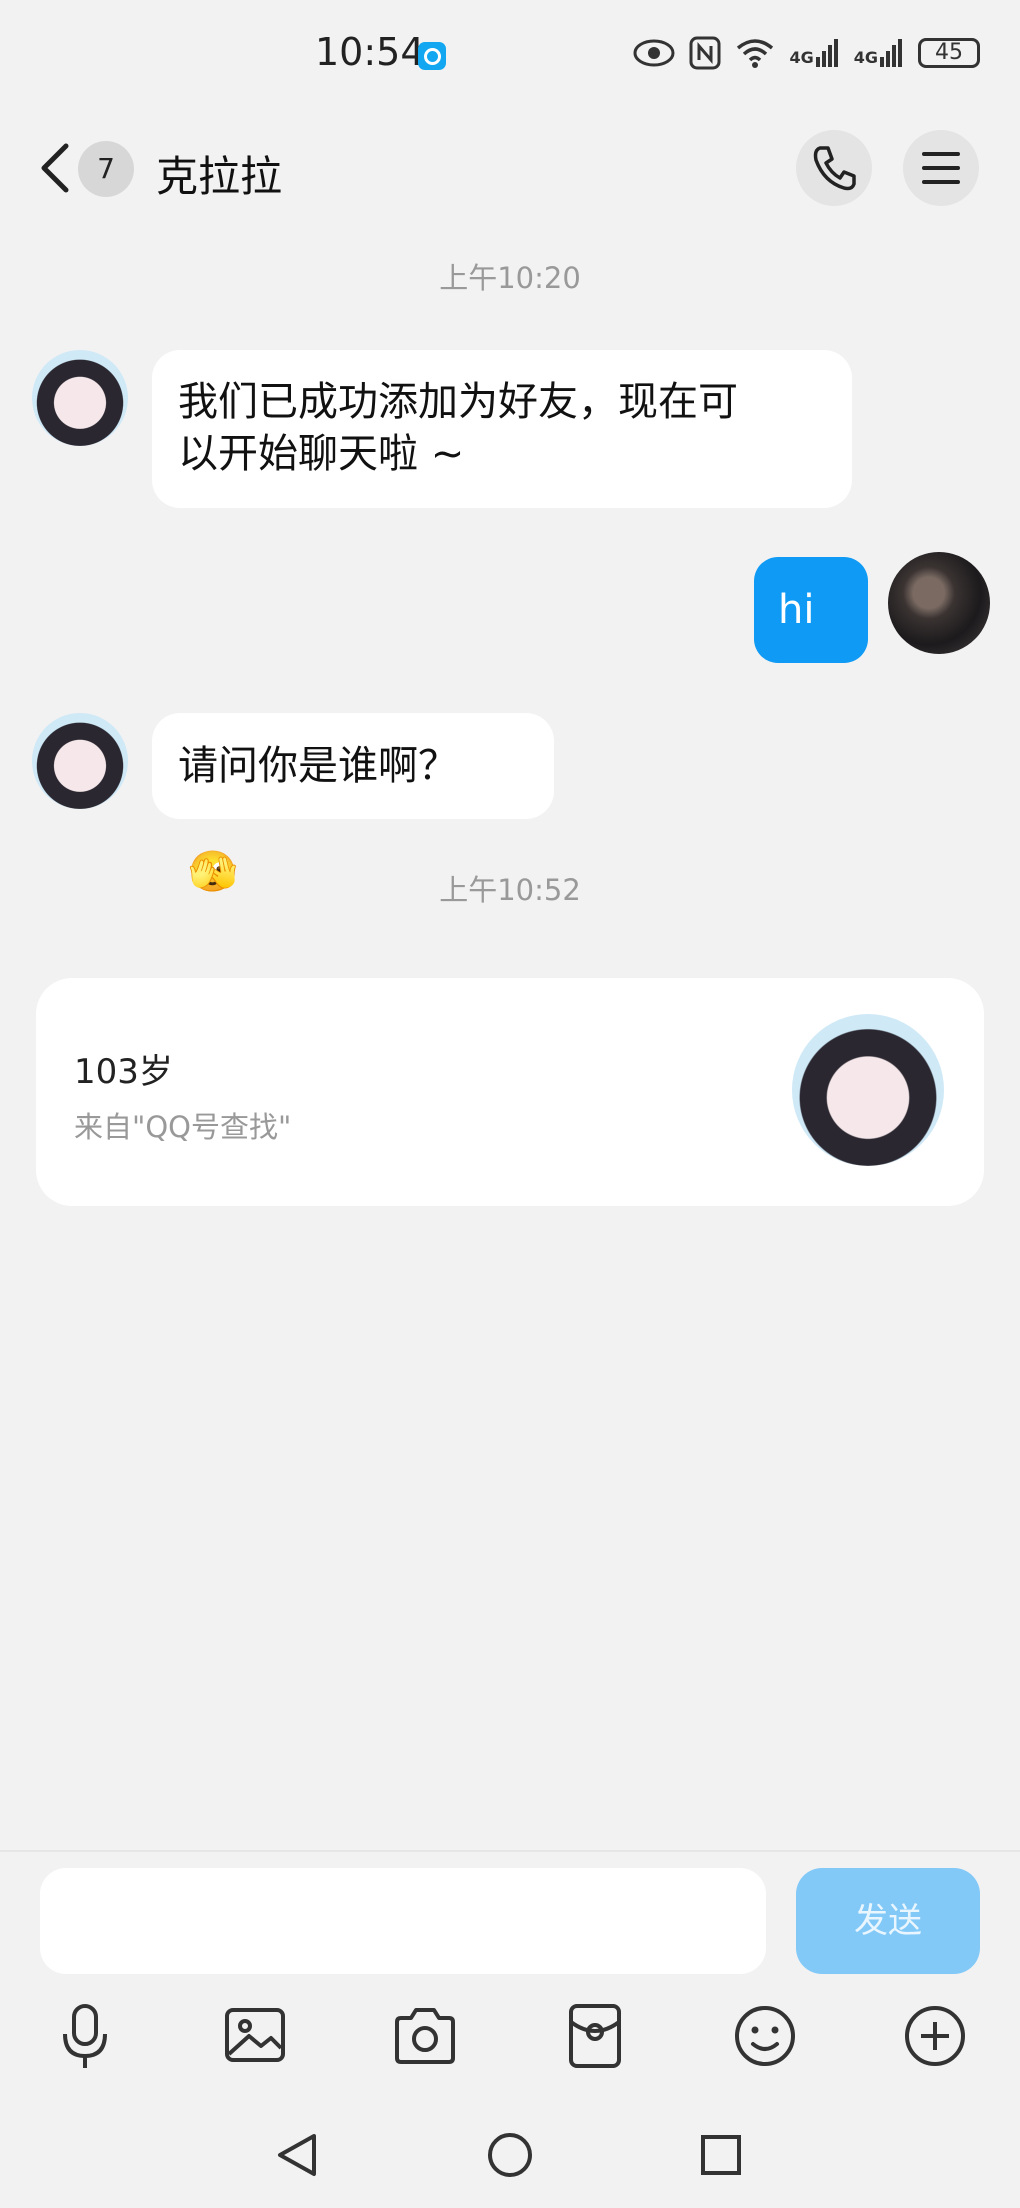  I want to click on system-nav-bar, so click(510, 2155).